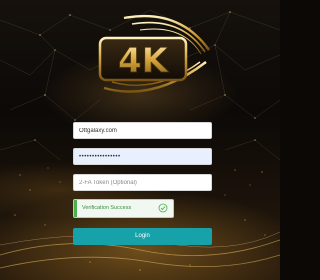  Describe the element at coordinates (144, 61) in the screenshot. I see `logo-text: 4K` at that location.